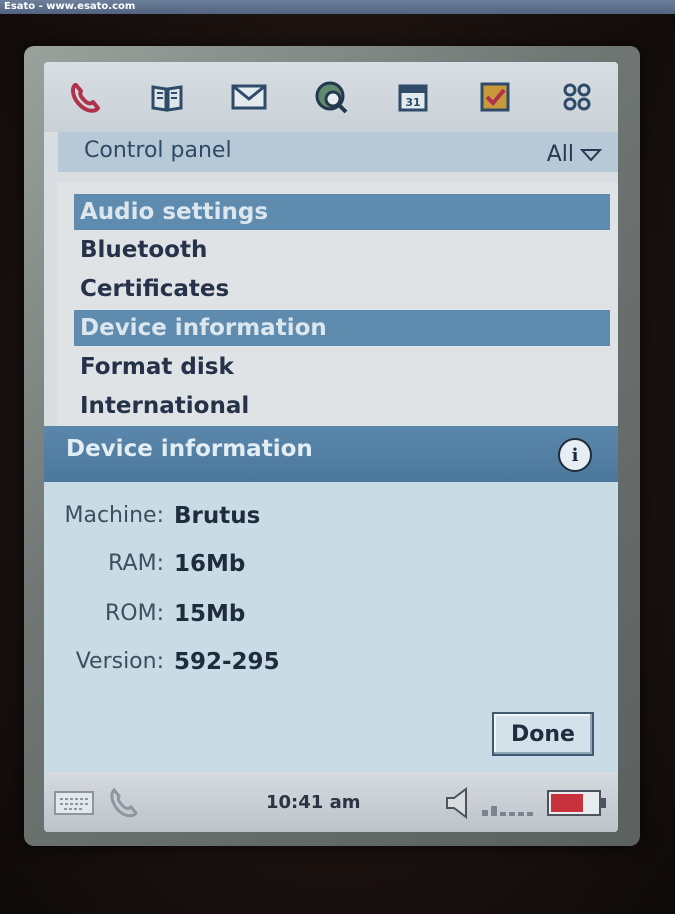 The width and height of the screenshot is (675, 914). What do you see at coordinates (114, 515) in the screenshot?
I see `field-label: Machine:` at bounding box center [114, 515].